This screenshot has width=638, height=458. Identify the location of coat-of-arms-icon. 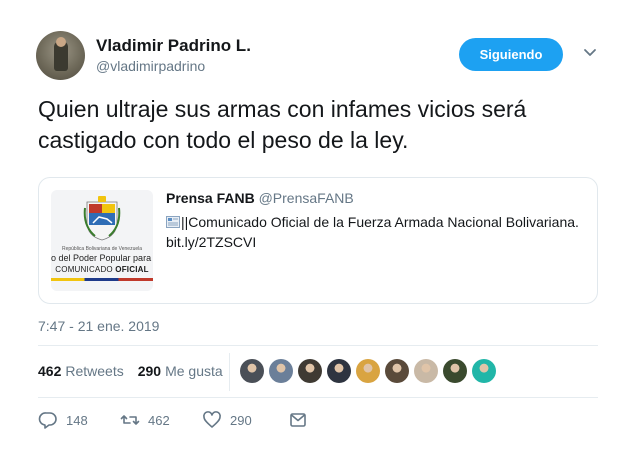
(102, 218).